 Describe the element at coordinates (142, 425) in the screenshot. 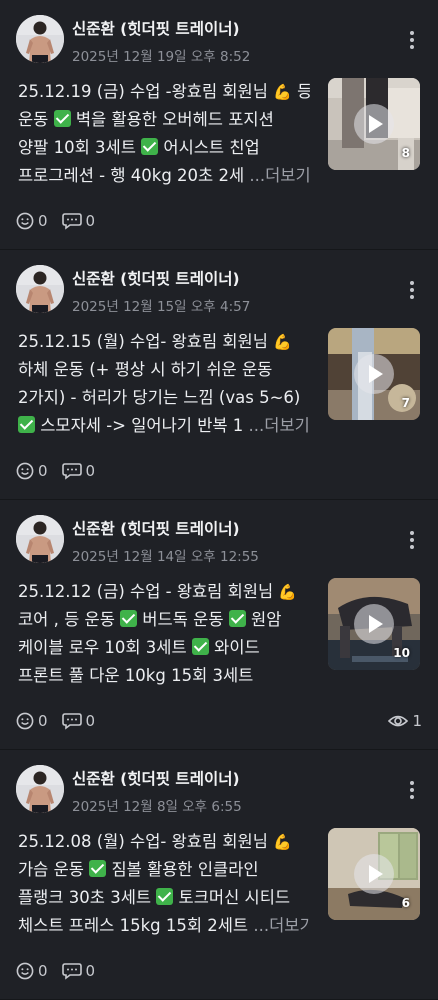

I see `post-text-segment: 스모자세 -> 일어나기 반복 1` at that location.